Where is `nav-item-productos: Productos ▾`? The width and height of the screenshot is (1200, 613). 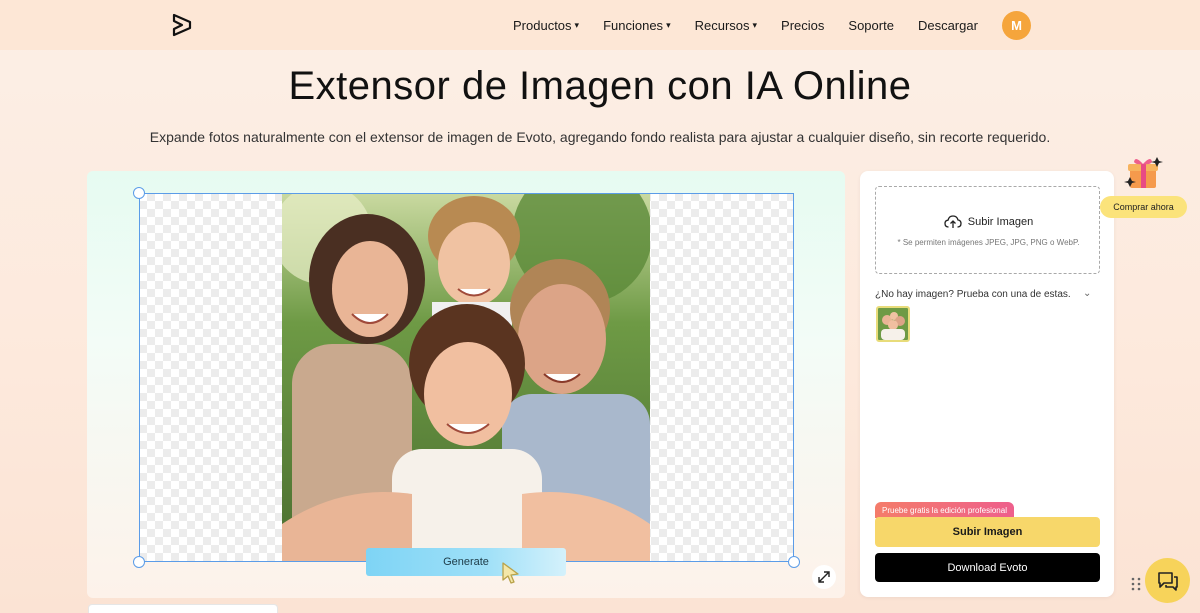
nav-item-productos: Productos ▾ is located at coordinates (546, 25).